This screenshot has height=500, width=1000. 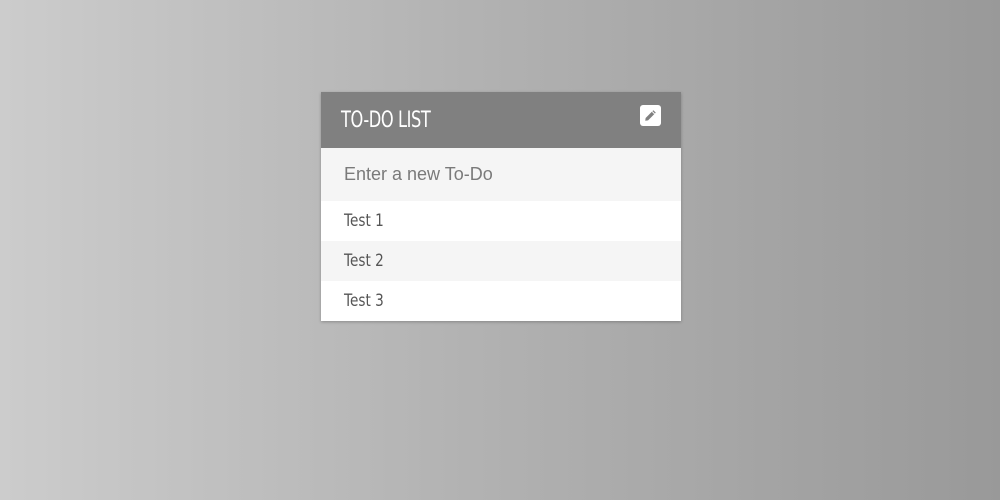 I want to click on edit-button, so click(x=650, y=115).